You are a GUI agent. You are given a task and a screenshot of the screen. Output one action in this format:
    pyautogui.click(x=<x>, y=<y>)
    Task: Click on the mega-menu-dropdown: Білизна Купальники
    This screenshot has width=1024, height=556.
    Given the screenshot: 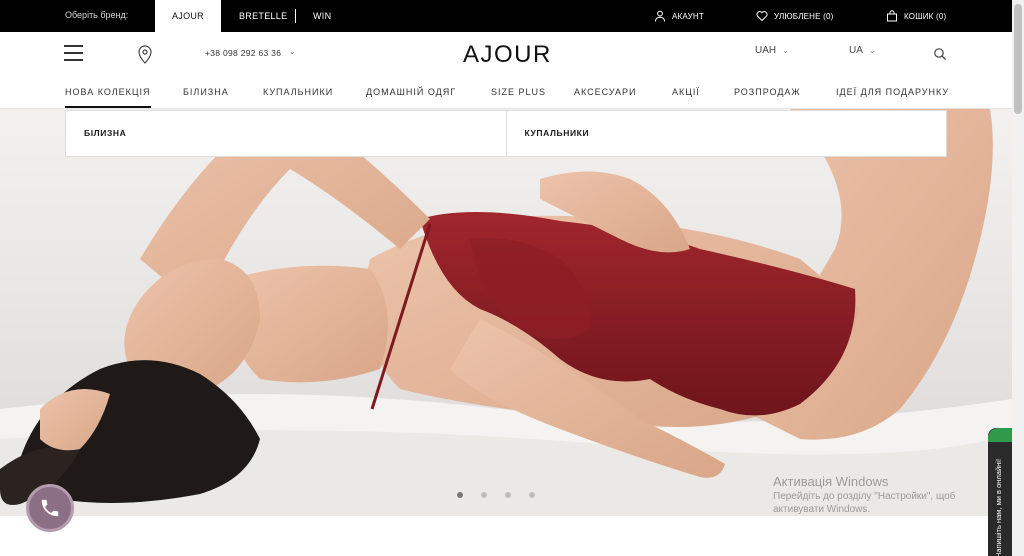 What is the action you would take?
    pyautogui.click(x=506, y=133)
    